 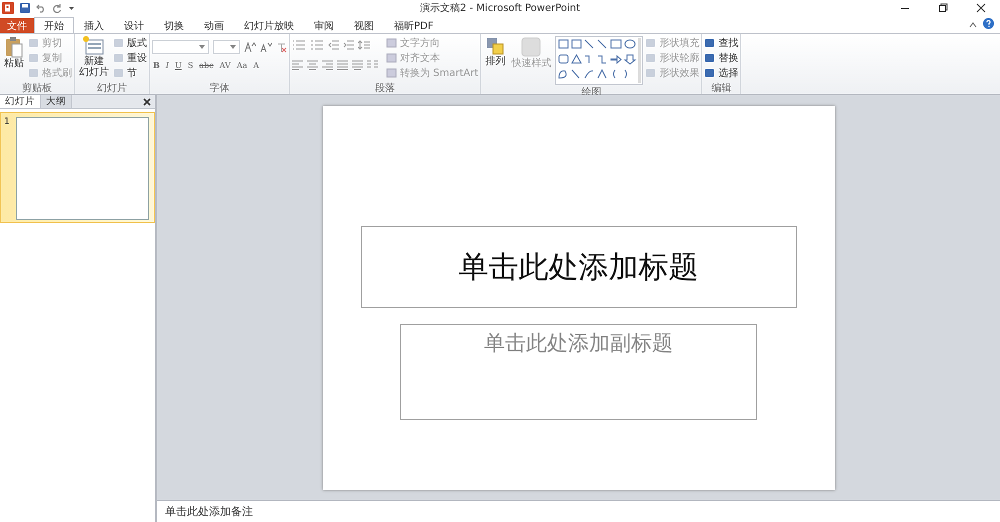 I want to click on slide-icon, so click(x=94, y=46).